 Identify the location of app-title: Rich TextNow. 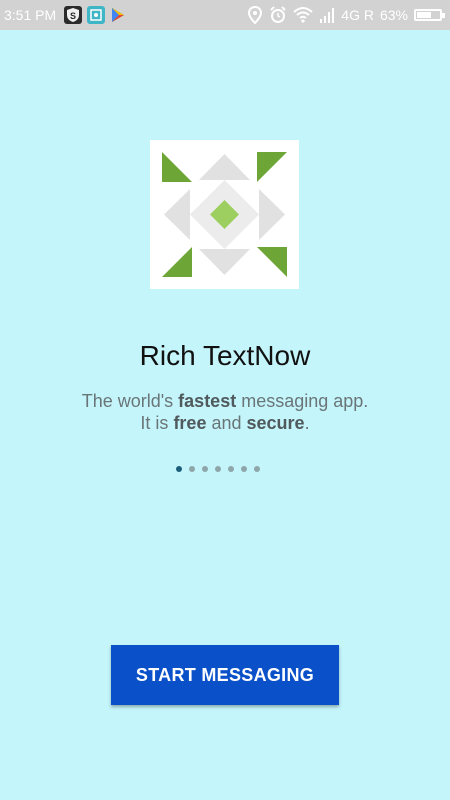
(225, 355).